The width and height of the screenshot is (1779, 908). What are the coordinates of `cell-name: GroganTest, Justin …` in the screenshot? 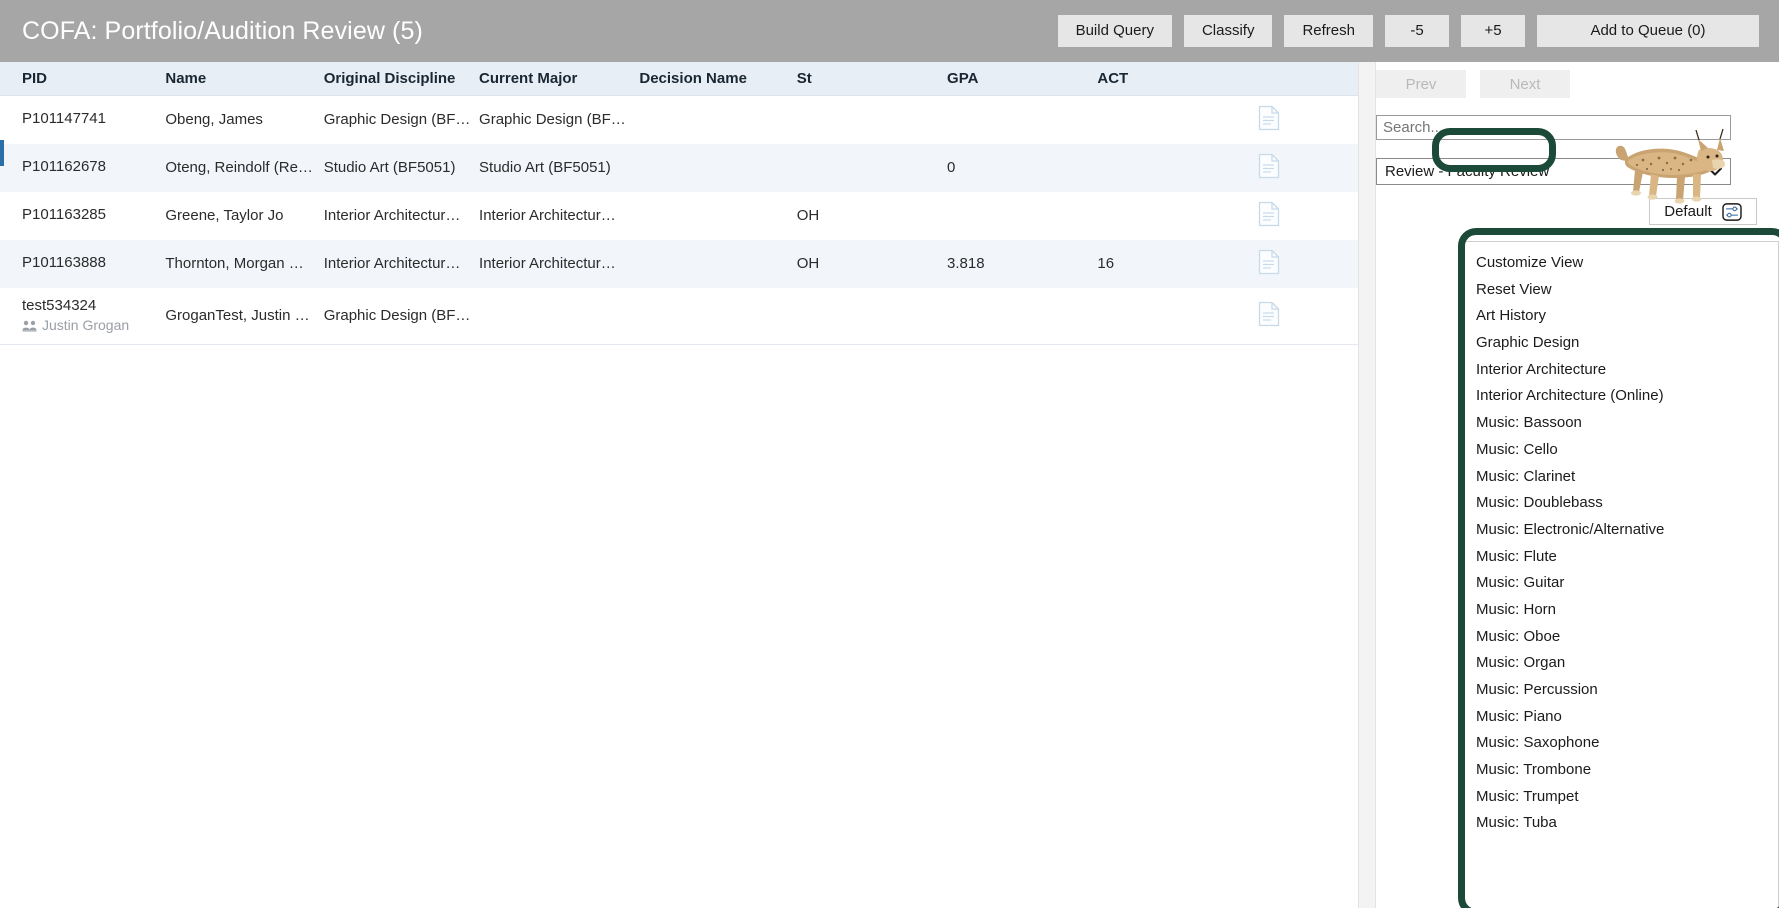 It's located at (244, 316).